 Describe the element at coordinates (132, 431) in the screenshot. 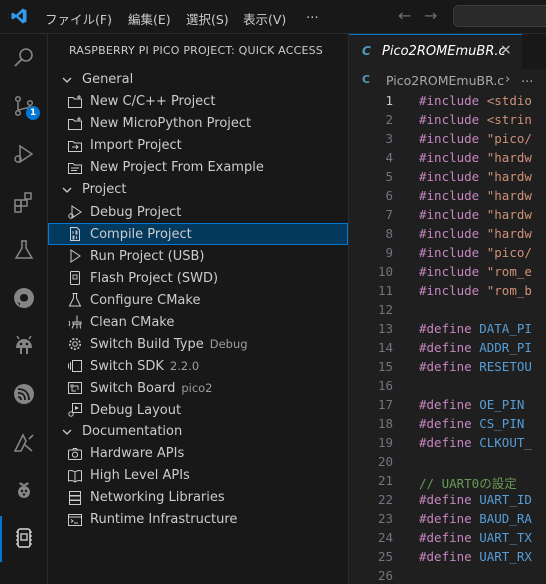

I see `section-label: Documentation` at that location.